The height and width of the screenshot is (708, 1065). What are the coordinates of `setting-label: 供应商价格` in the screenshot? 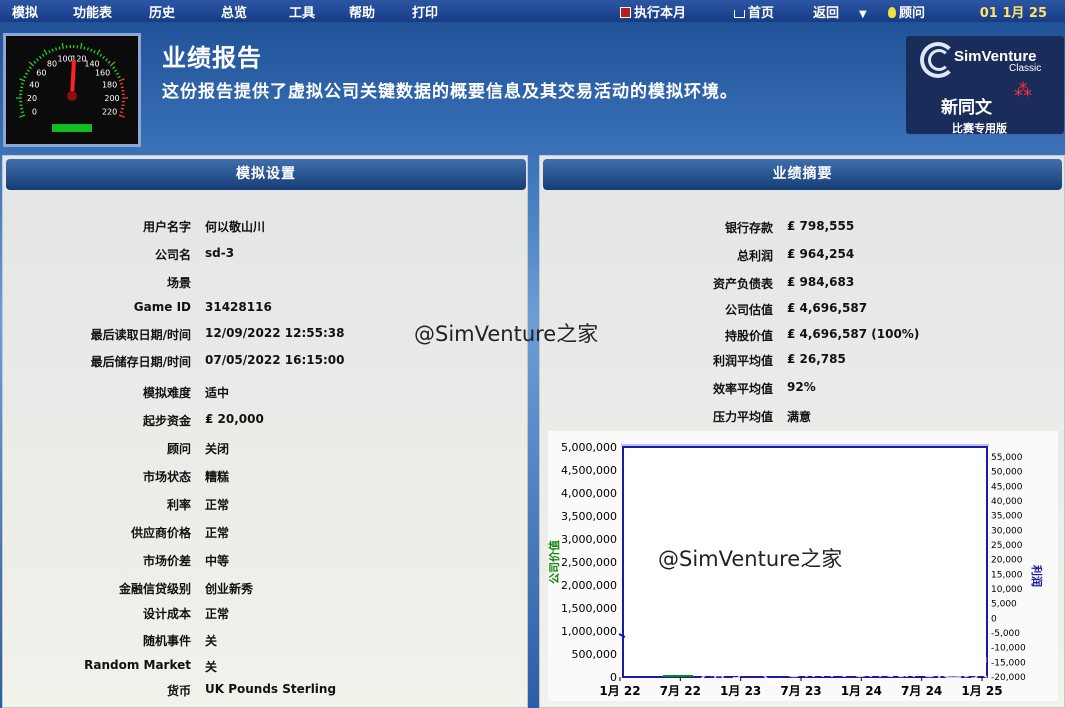 It's located at (160, 533).